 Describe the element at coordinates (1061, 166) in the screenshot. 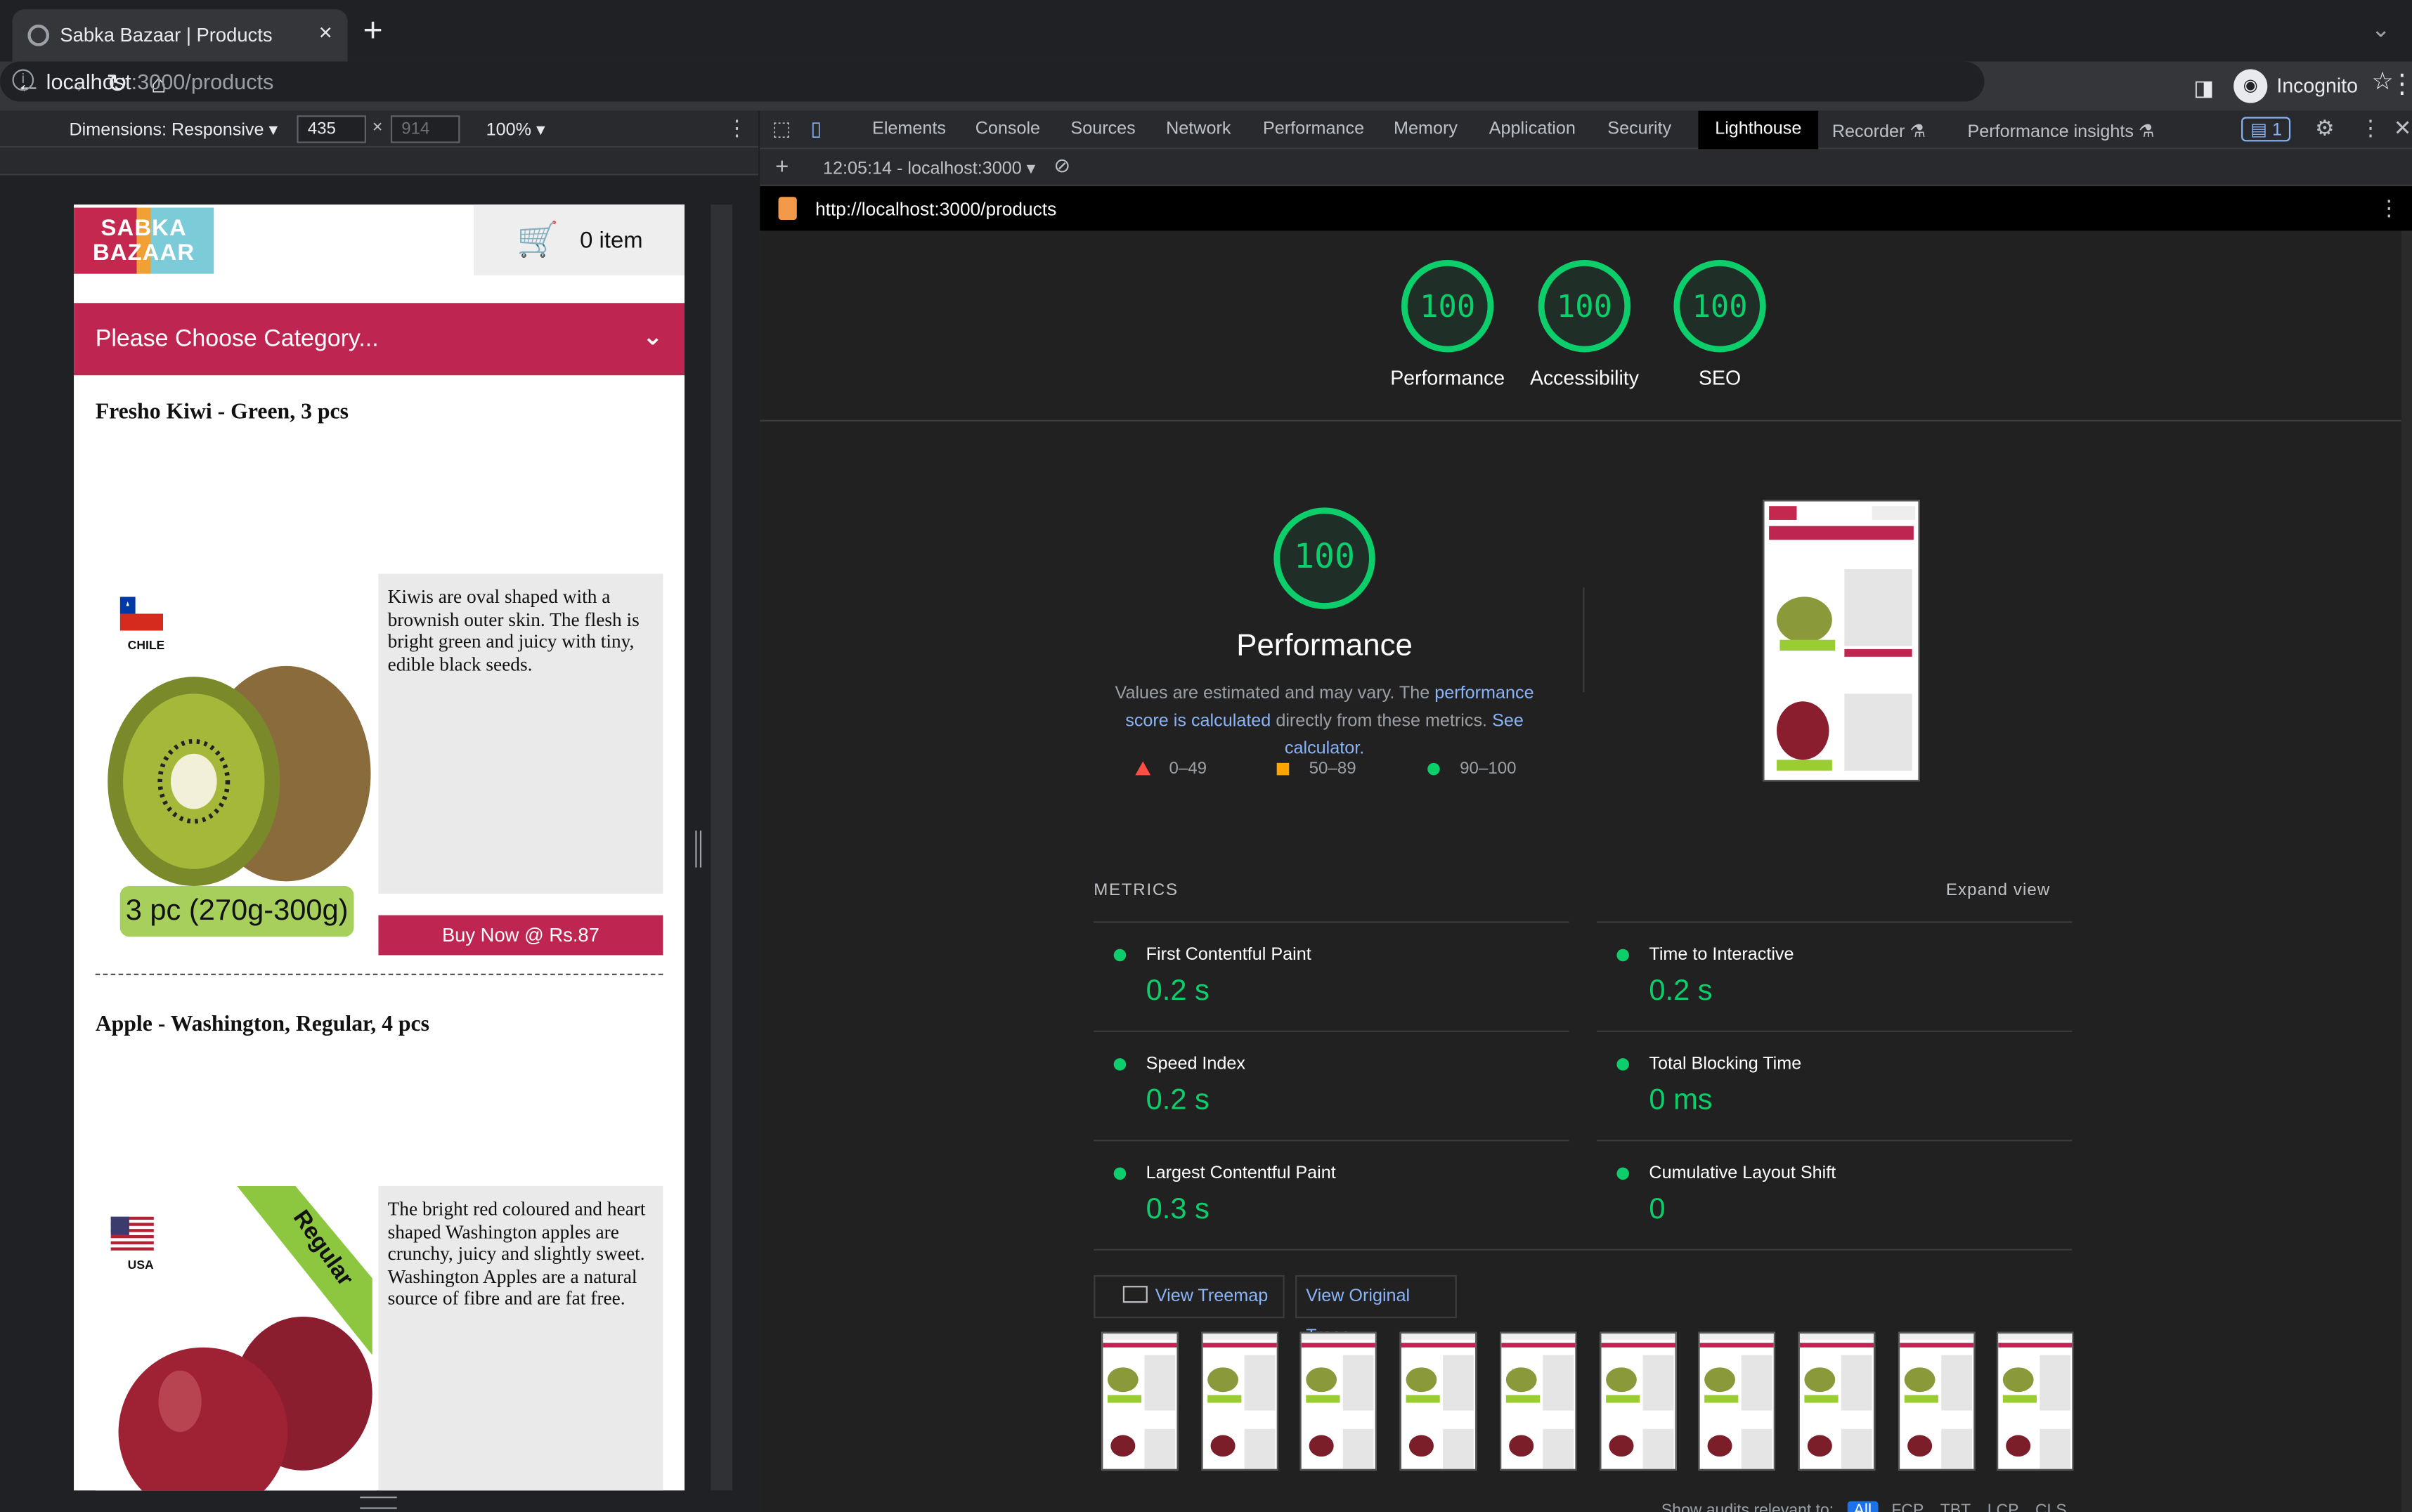

I see `clear-reports-icon: ⊘` at that location.